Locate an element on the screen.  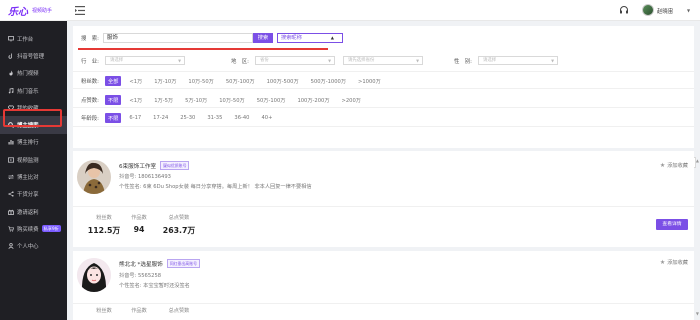
sidebar-item: 视频监测 is located at coordinates (33, 159).